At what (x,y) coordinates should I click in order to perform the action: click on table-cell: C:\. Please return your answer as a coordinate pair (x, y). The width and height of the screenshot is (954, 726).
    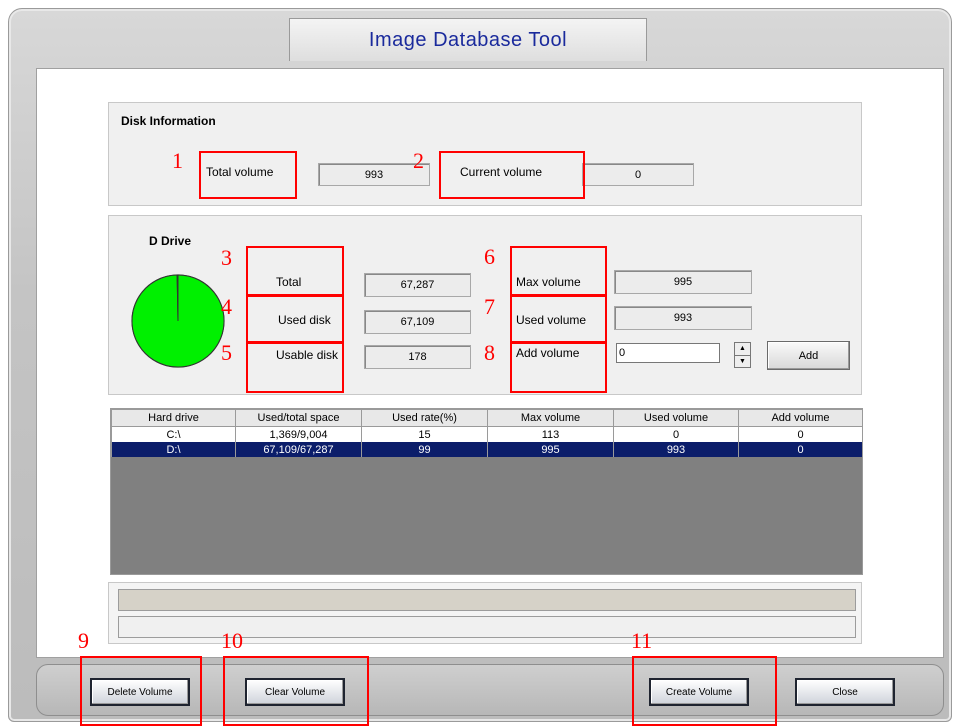
    Looking at the image, I should click on (173, 434).